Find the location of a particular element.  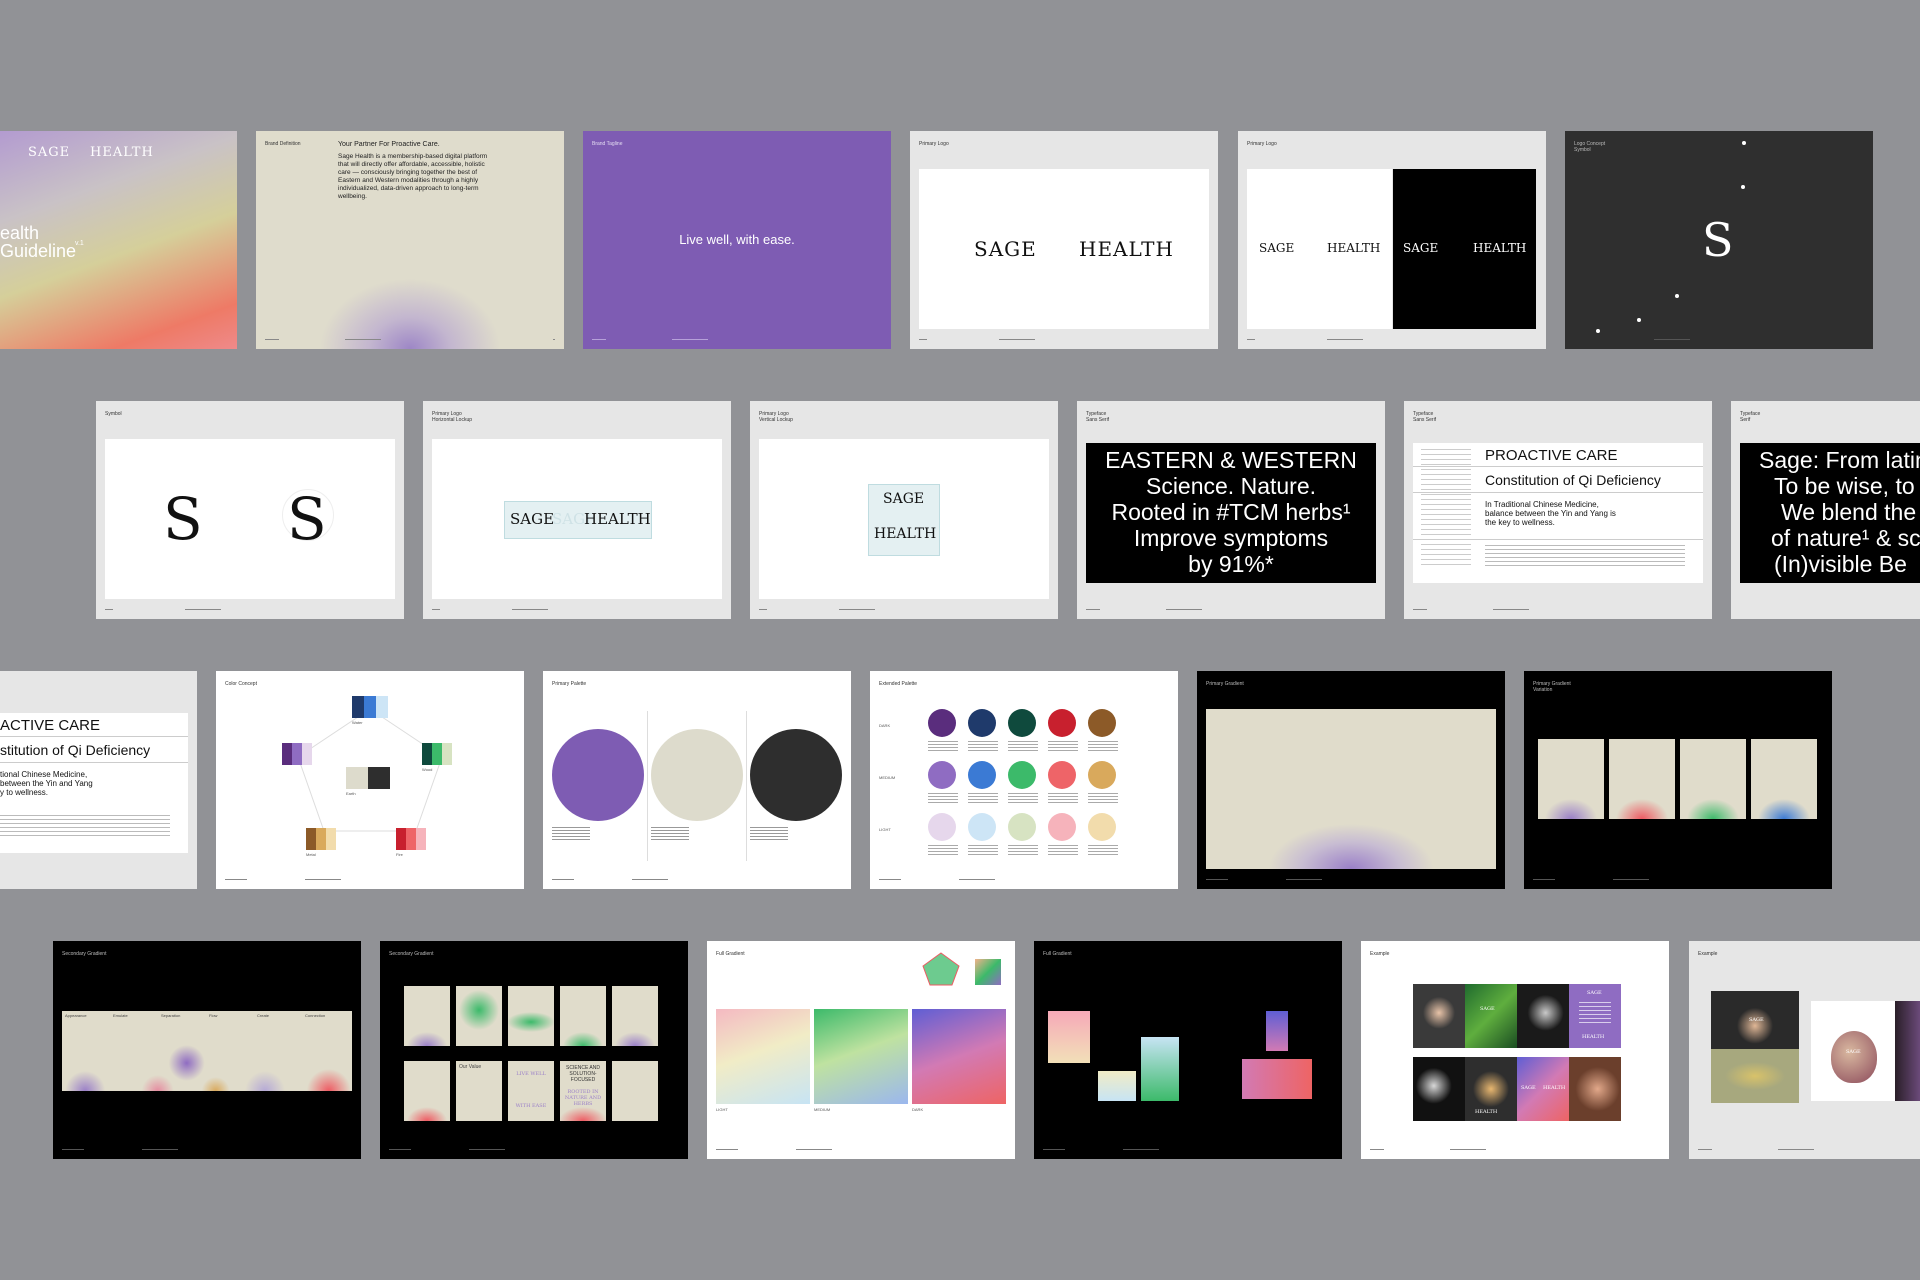

type-line: (In)visible Be is located at coordinates (1840, 564).